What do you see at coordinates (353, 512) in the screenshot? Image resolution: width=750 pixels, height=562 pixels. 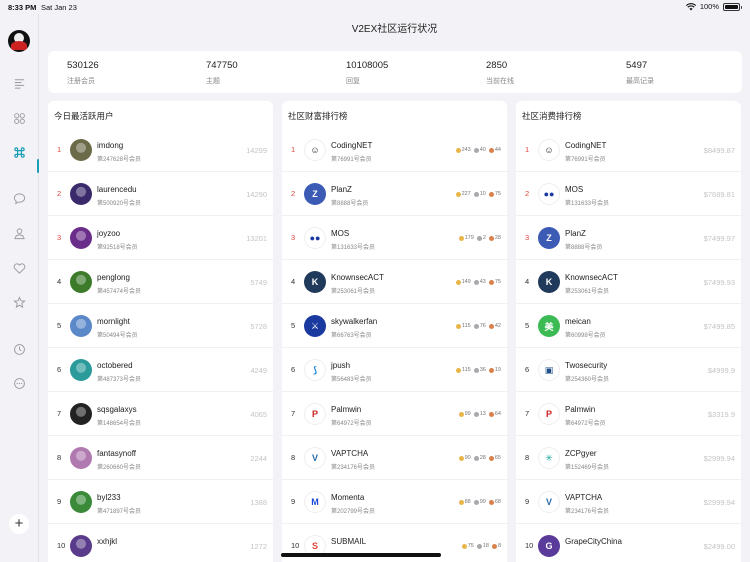 I see `member-number: 第202799号会员` at bounding box center [353, 512].